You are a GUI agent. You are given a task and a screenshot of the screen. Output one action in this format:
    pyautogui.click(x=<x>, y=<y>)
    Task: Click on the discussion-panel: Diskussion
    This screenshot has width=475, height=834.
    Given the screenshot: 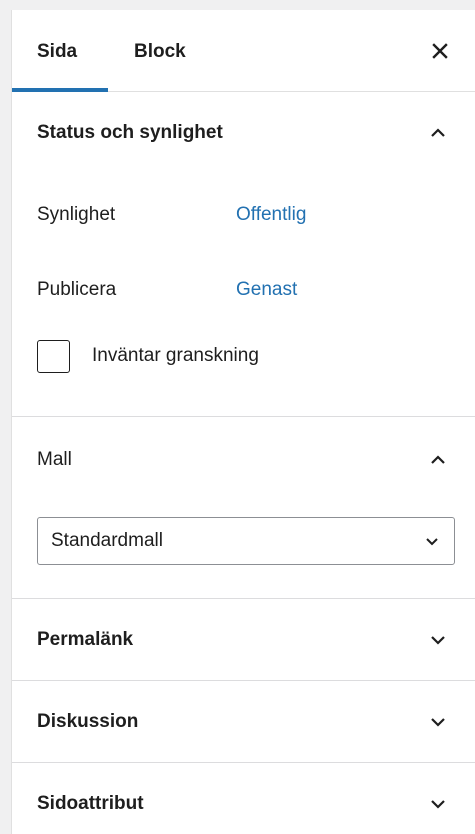 What is the action you would take?
    pyautogui.click(x=243, y=722)
    